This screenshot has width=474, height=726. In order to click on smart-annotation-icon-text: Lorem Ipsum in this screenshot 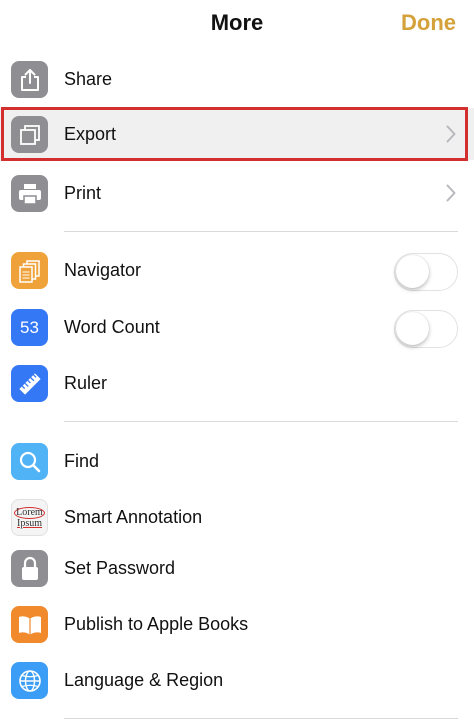, I will do `click(29, 517)`.